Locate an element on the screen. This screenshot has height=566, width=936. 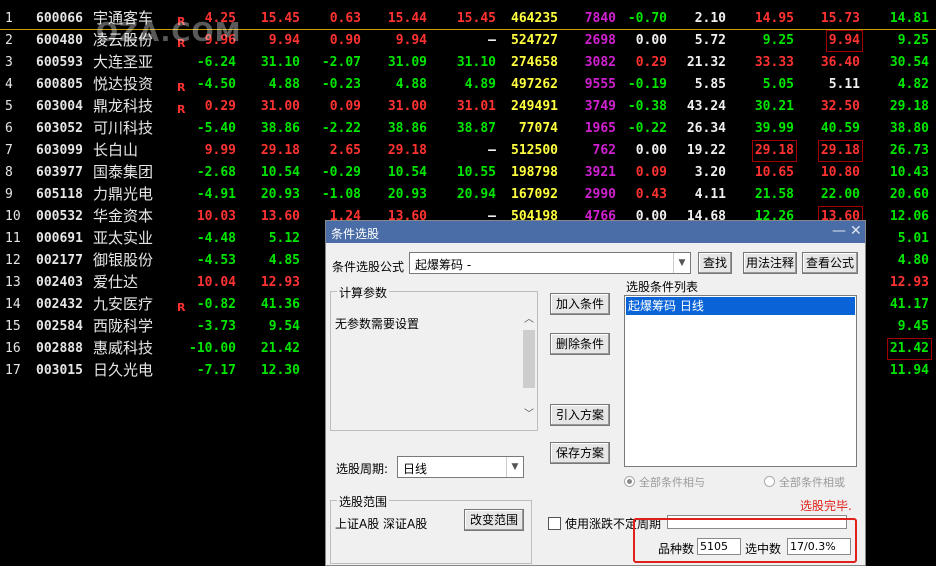
cell-value: 249491 is located at coordinates (534, 106).